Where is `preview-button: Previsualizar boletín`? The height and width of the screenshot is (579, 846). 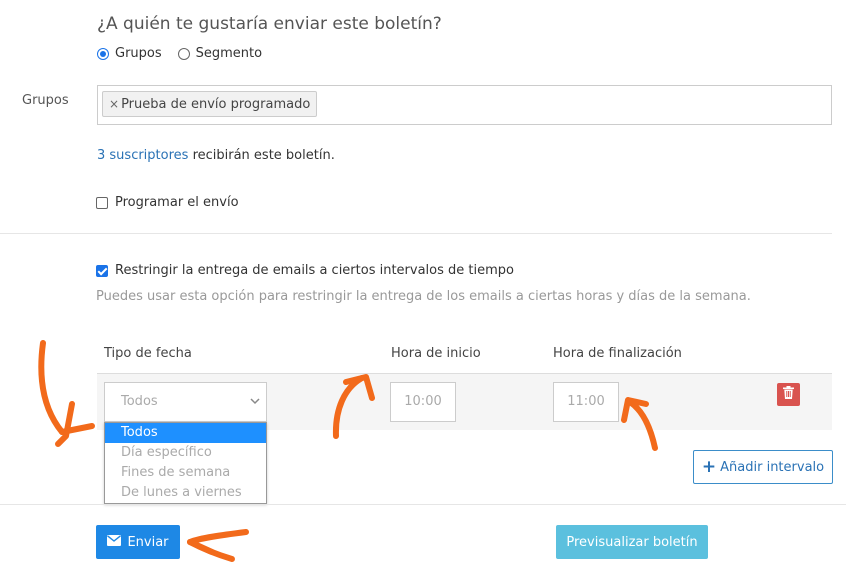 preview-button: Previsualizar boletín is located at coordinates (632, 542).